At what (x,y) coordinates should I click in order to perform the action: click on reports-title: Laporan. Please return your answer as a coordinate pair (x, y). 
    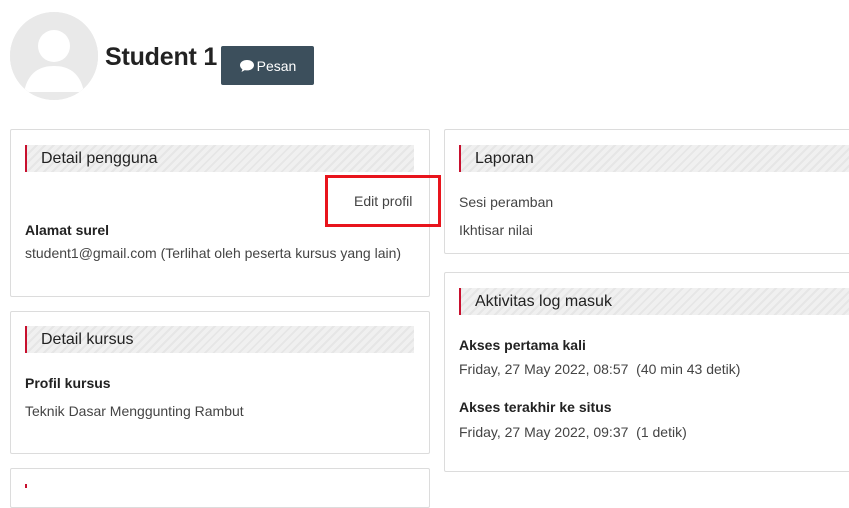
    Looking at the image, I should click on (504, 158).